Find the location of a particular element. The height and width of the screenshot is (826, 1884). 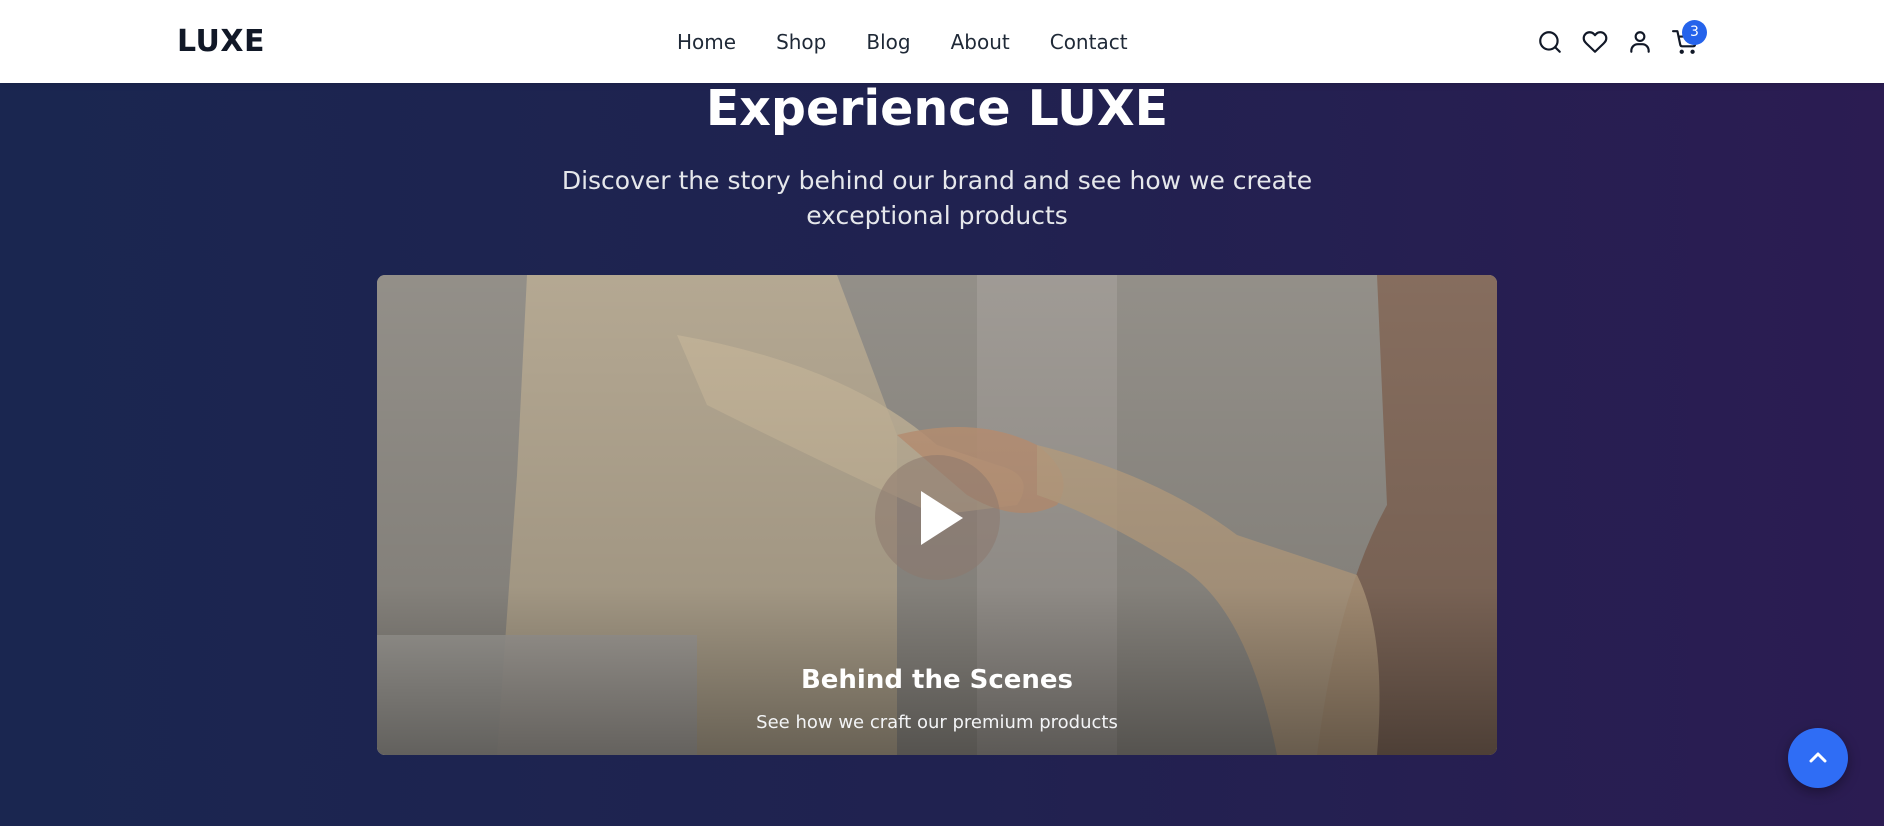

play-button is located at coordinates (937, 517).